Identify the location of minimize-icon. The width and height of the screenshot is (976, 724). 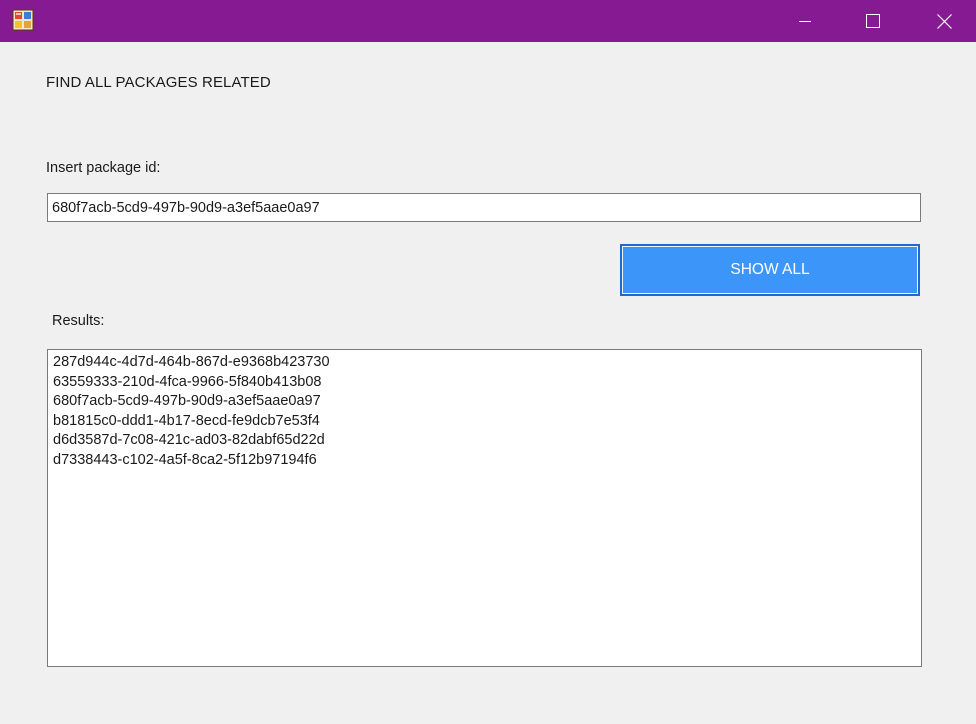
(805, 21).